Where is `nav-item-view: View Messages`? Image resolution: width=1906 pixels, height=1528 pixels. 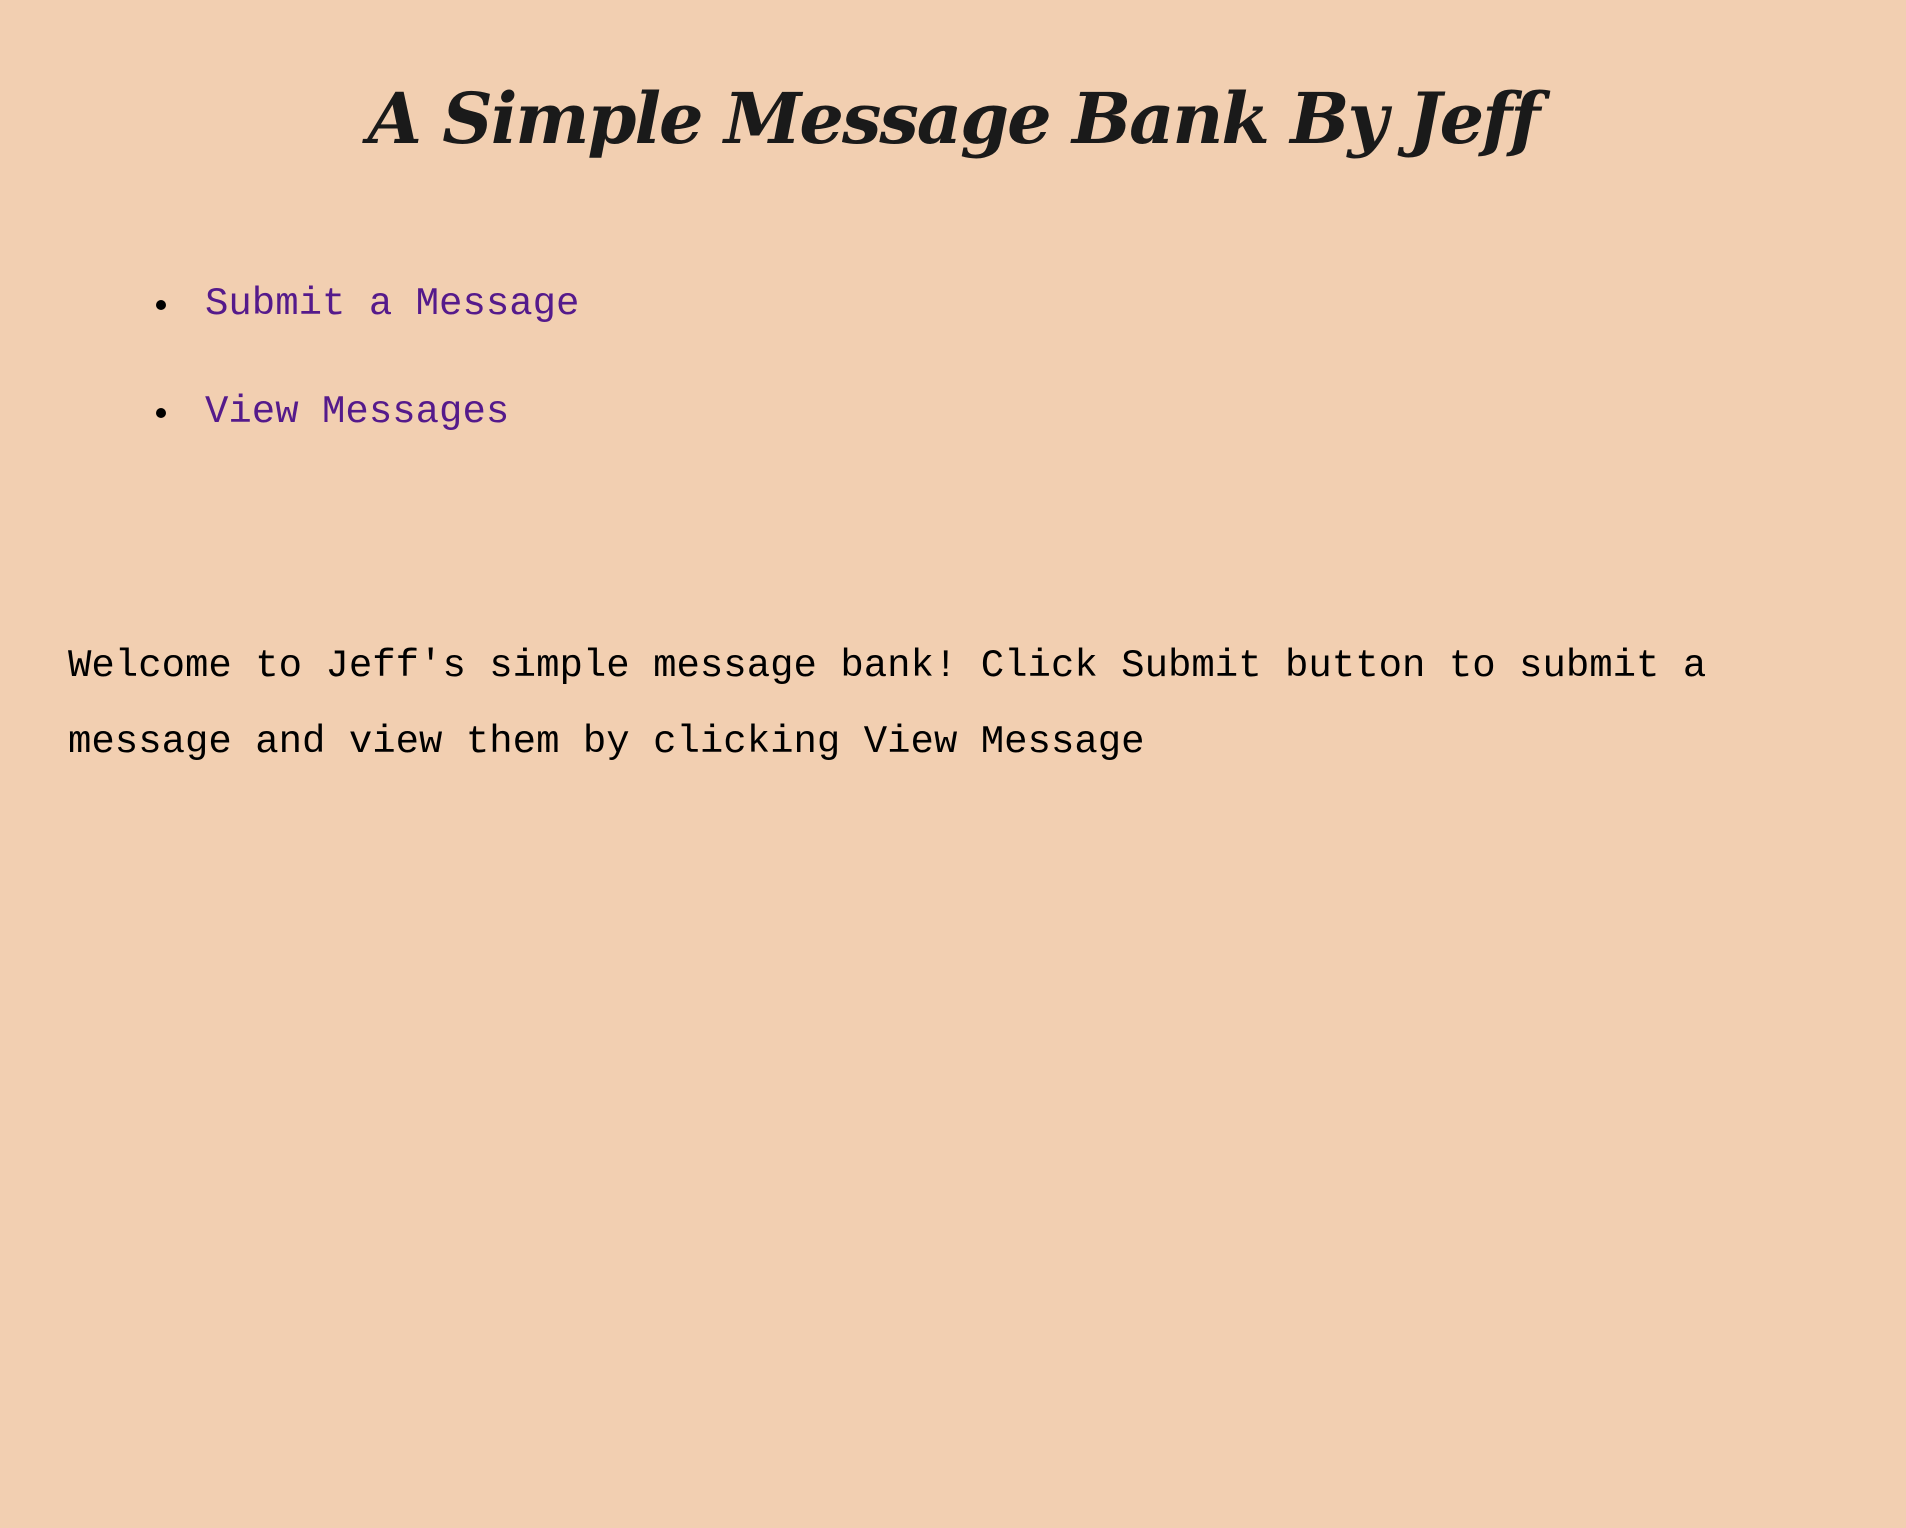
nav-item-view: View Messages is located at coordinates (367, 442).